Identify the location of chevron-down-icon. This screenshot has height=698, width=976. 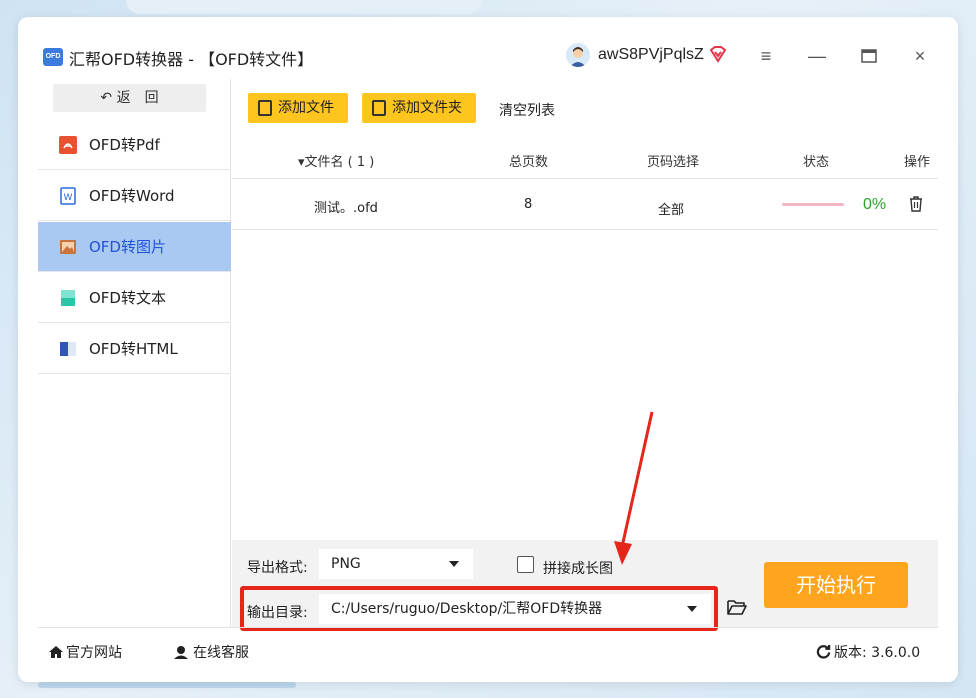
(454, 564).